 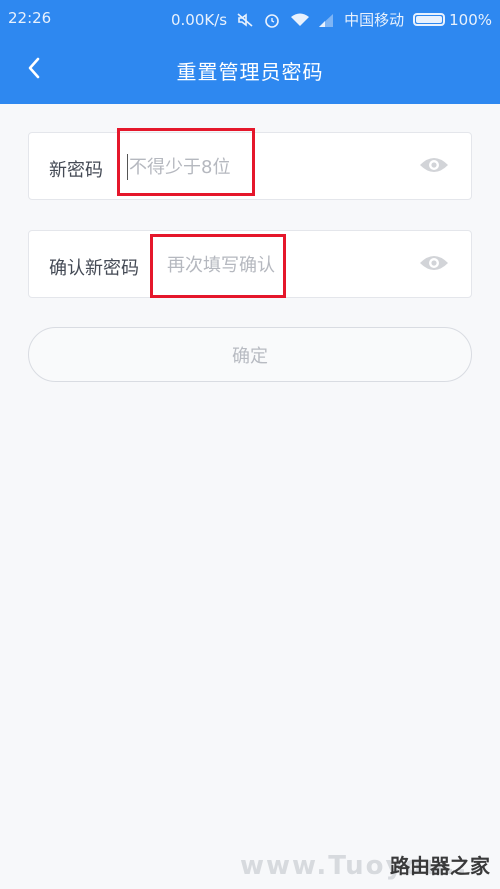 I want to click on wifi-icon, so click(x=300, y=20).